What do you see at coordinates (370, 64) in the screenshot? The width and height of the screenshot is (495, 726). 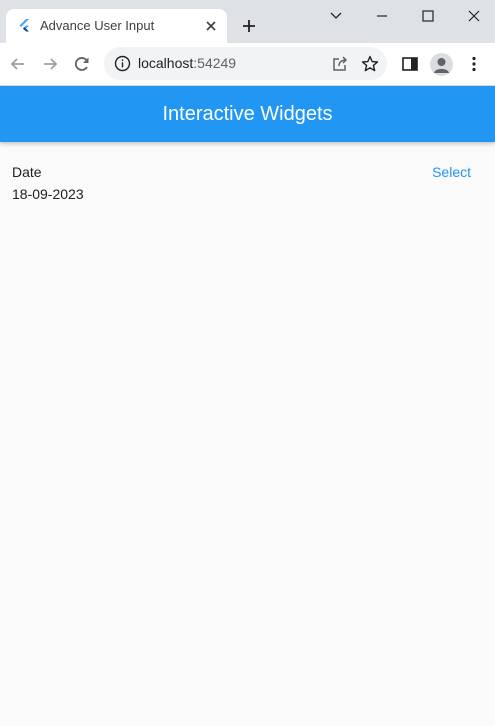 I see `star-icon` at bounding box center [370, 64].